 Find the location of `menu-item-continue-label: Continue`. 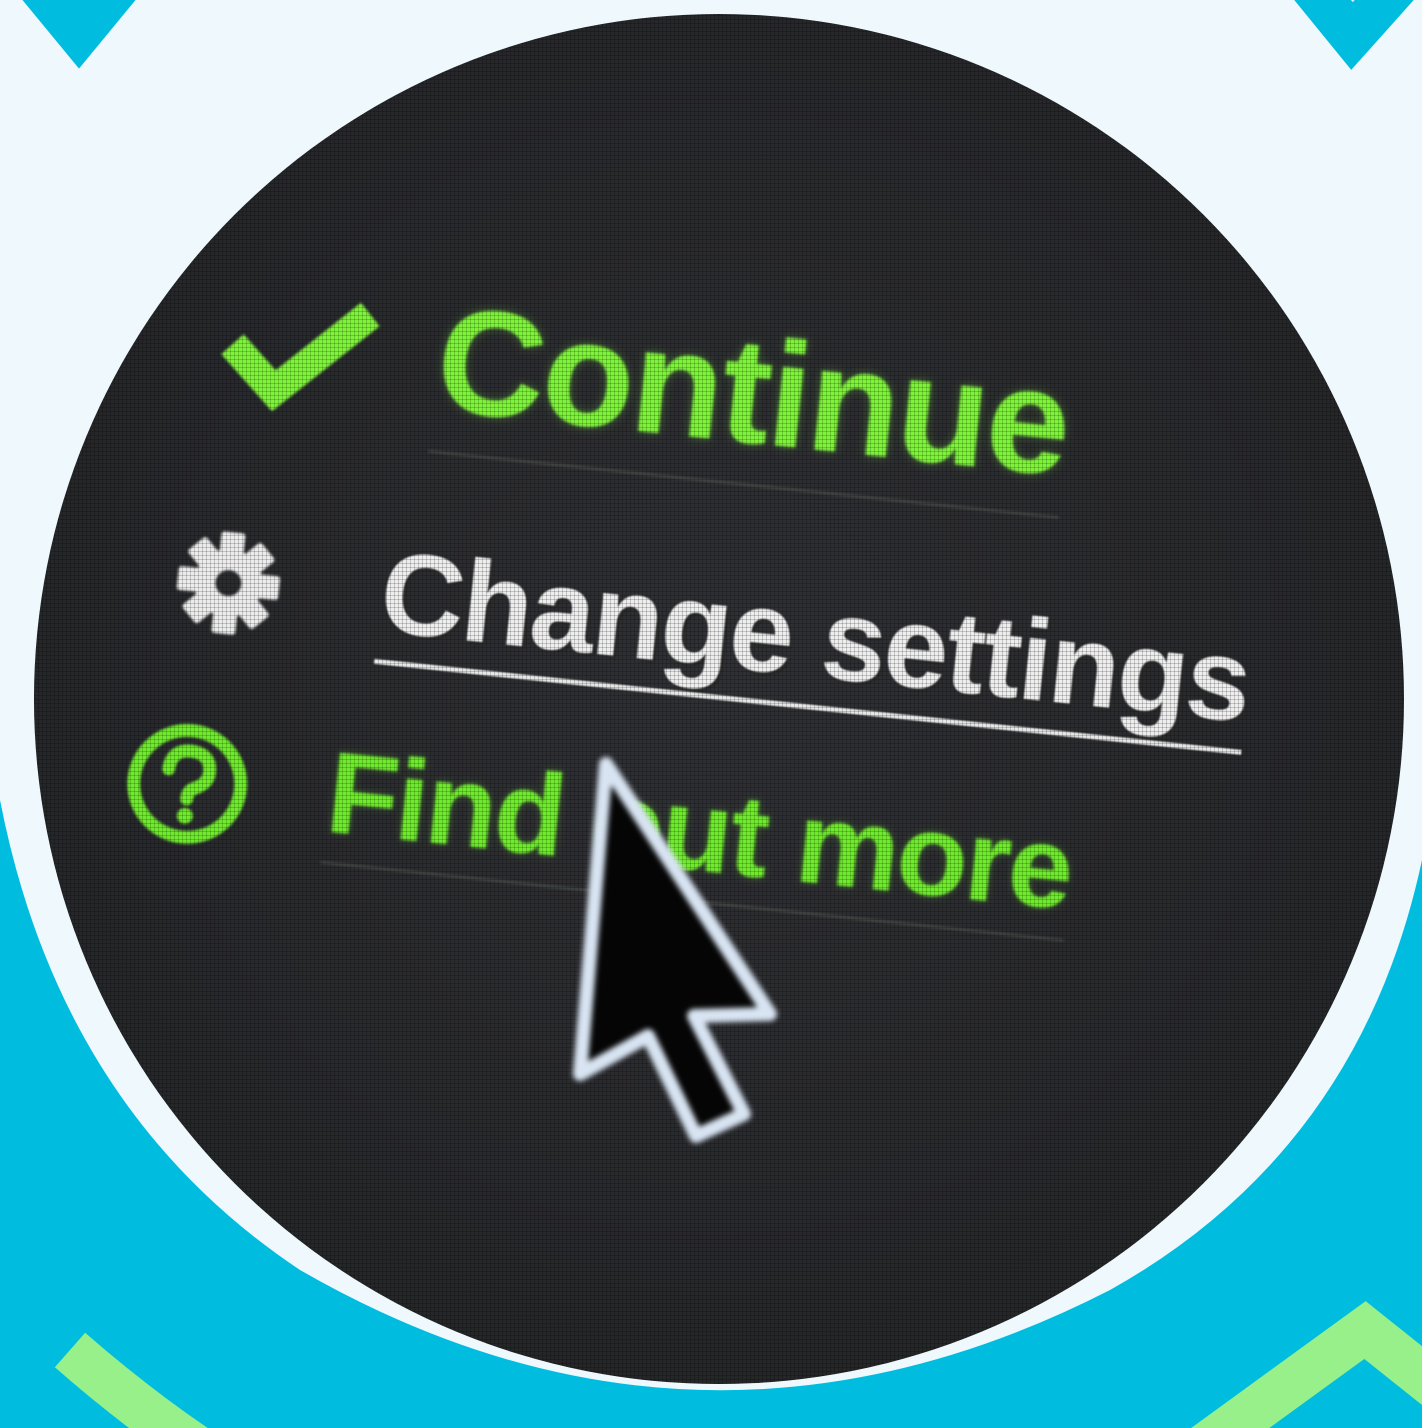

menu-item-continue-label: Continue is located at coordinates (752, 396).